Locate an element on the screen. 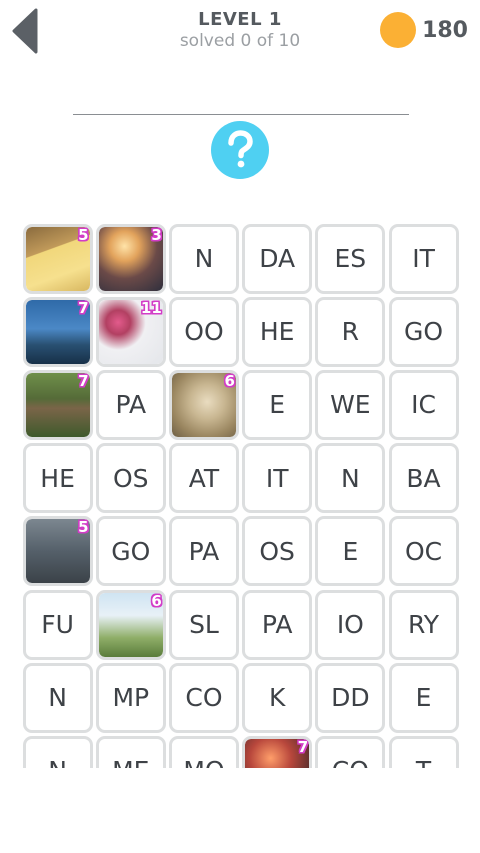 The width and height of the screenshot is (480, 853). letter-tile-text: ES is located at coordinates (350, 259).